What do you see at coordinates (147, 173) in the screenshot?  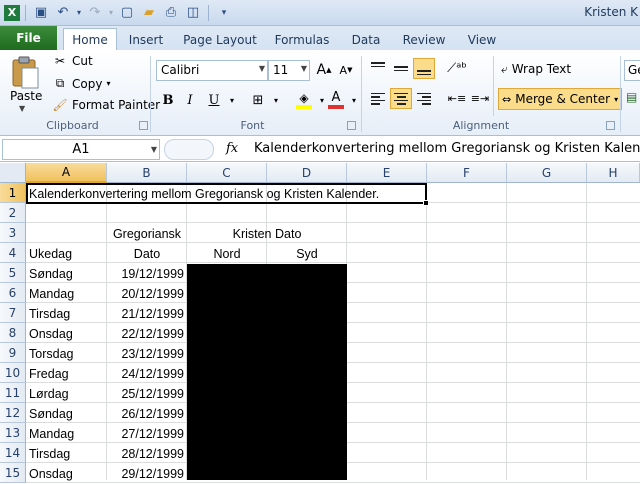 I see `column-header-b: B` at bounding box center [147, 173].